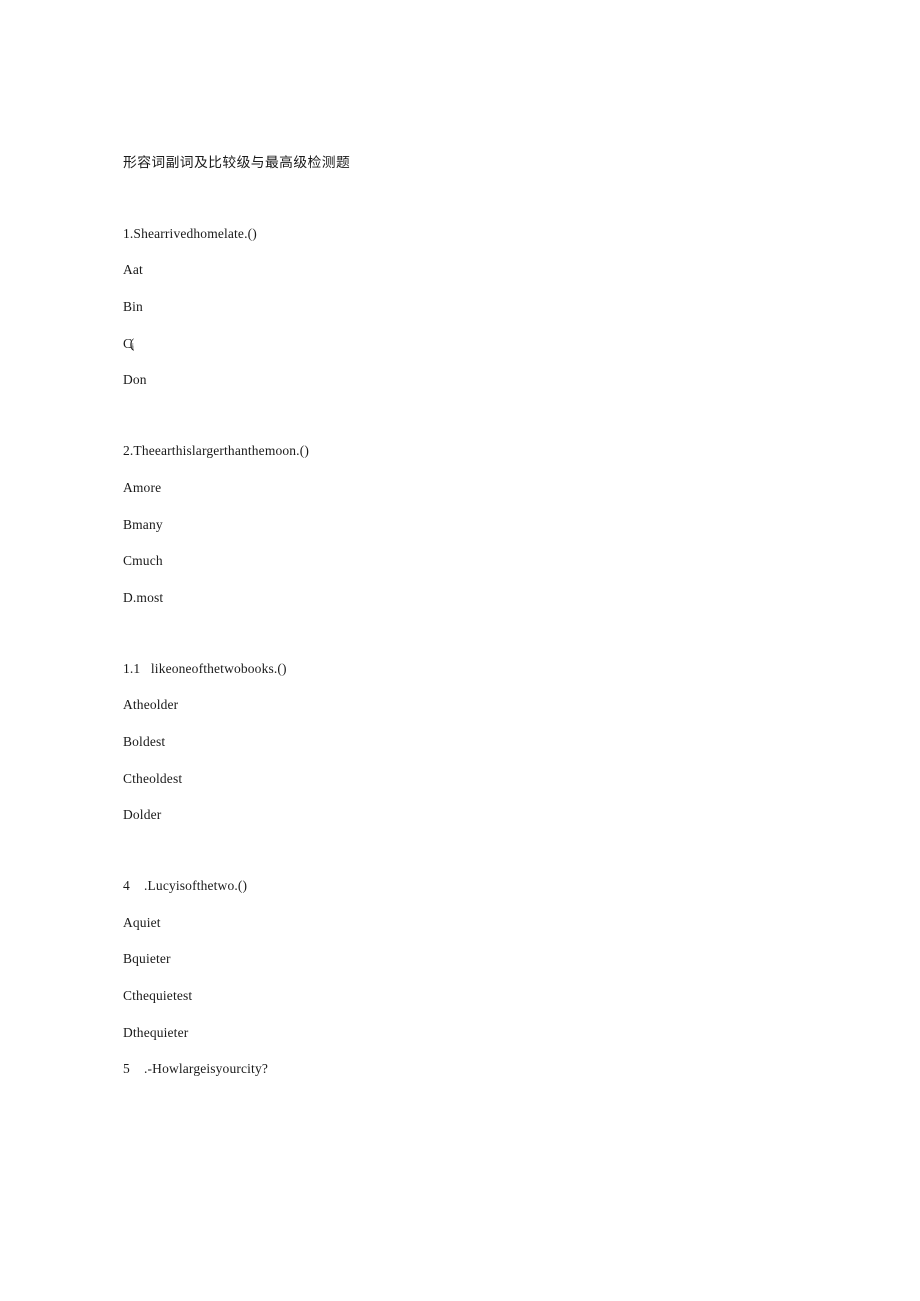 This screenshot has height=1301, width=920. I want to click on question-option: Boldest, so click(144, 741).